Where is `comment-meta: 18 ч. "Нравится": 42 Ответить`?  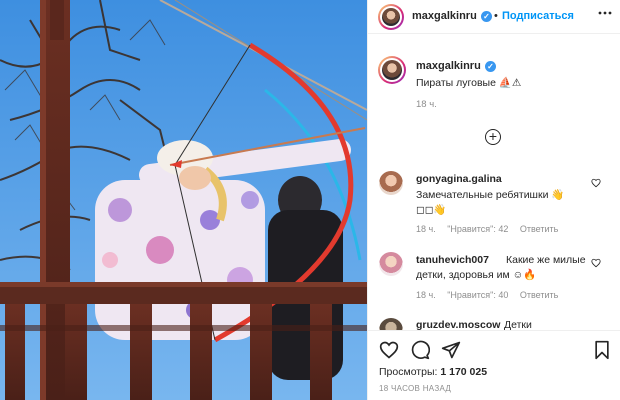 comment-meta: 18 ч. "Нравится": 42 Ответить is located at coordinates (491, 229).